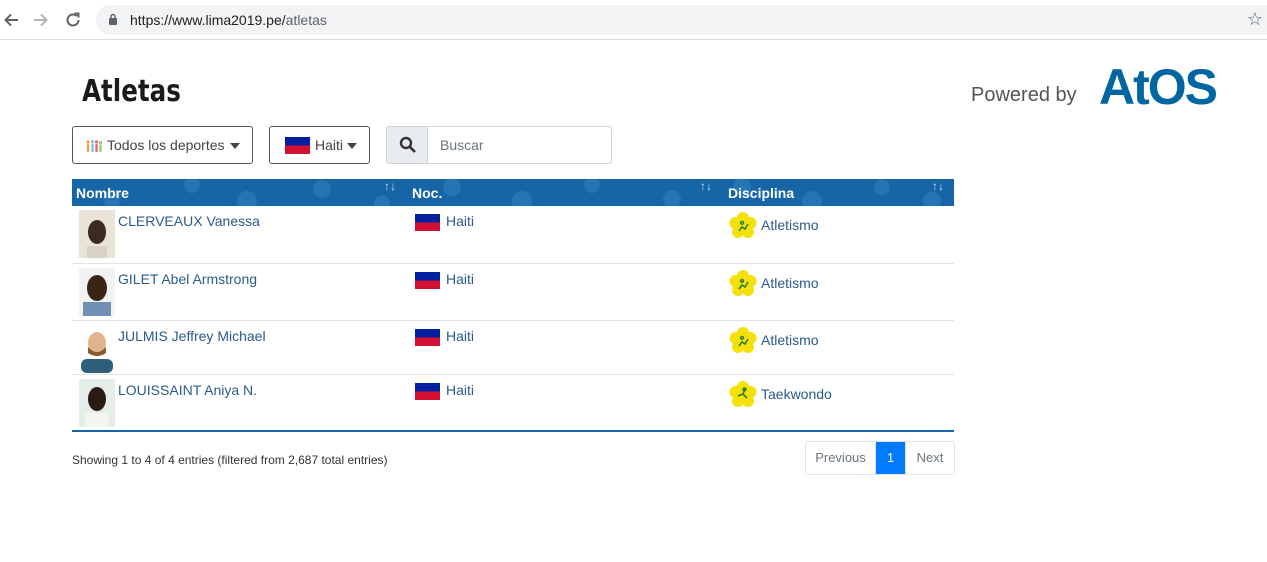  I want to click on url-path: atletas, so click(306, 20).